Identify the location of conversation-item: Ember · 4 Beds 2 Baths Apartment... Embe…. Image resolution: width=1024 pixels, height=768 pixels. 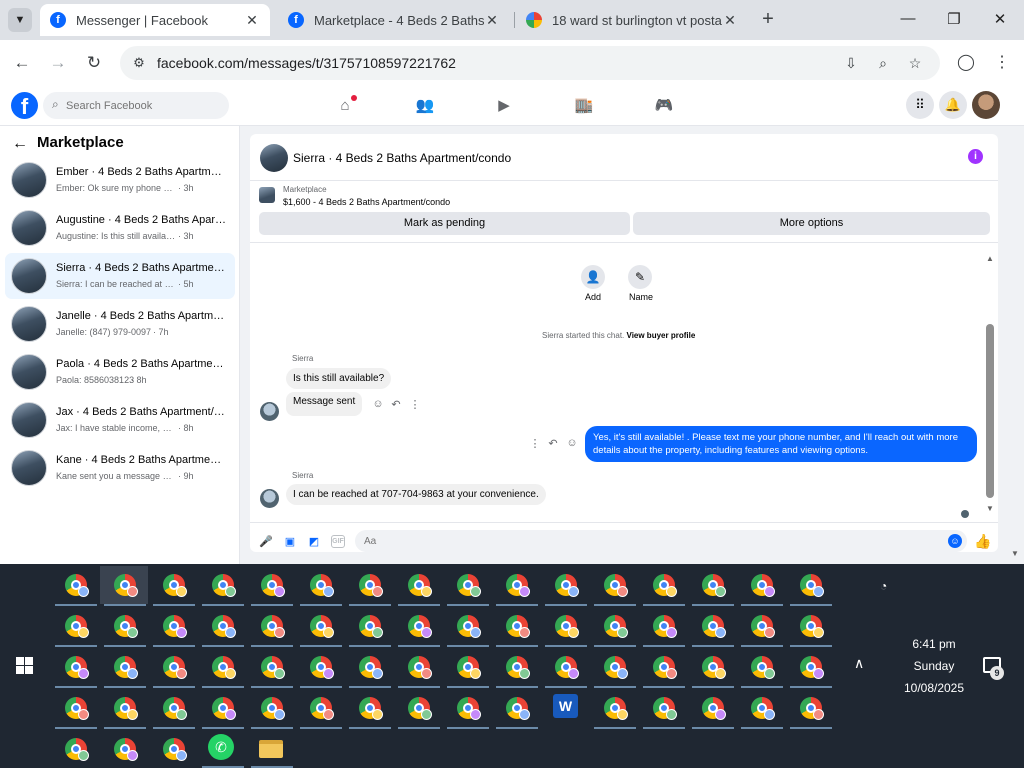
(120, 180).